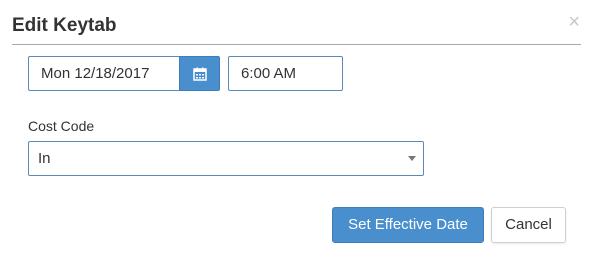 The image size is (595, 269). What do you see at coordinates (285, 73) in the screenshot?
I see `effective-time-input: 6:00 AM` at bounding box center [285, 73].